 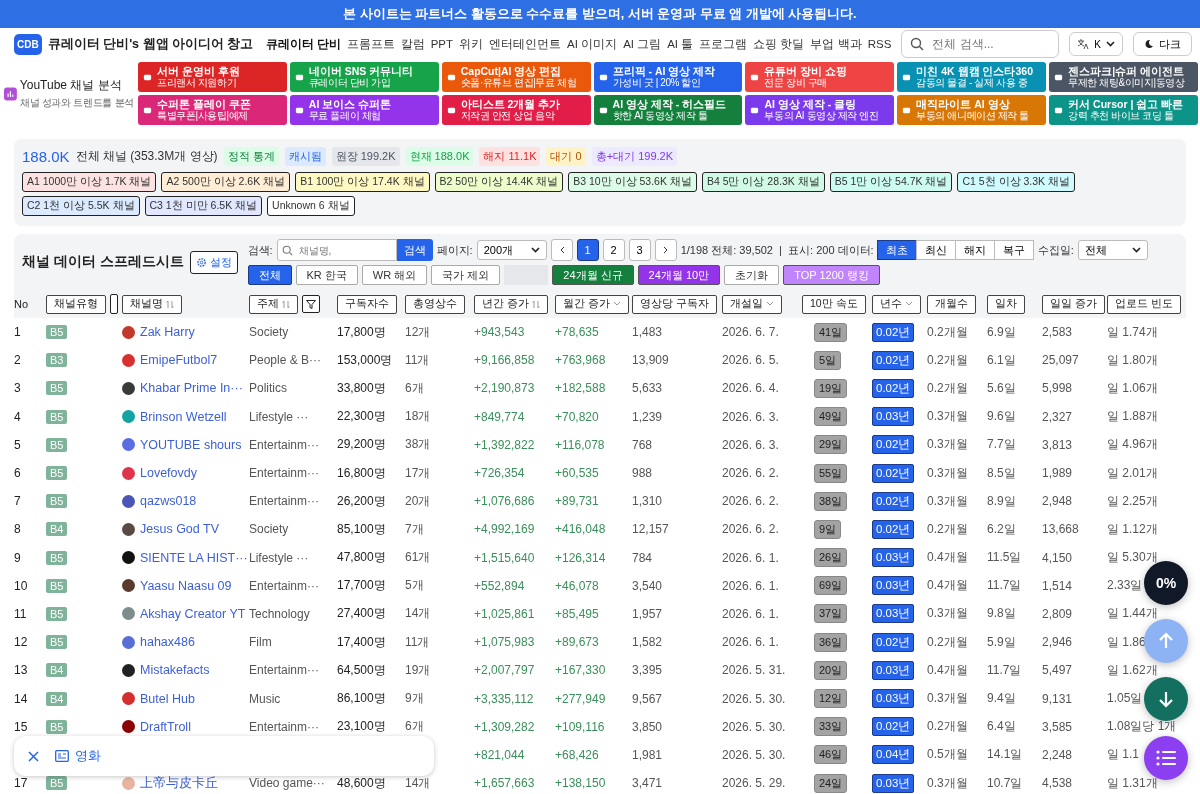 I want to click on mode-tab: 최초, so click(x=896, y=250).